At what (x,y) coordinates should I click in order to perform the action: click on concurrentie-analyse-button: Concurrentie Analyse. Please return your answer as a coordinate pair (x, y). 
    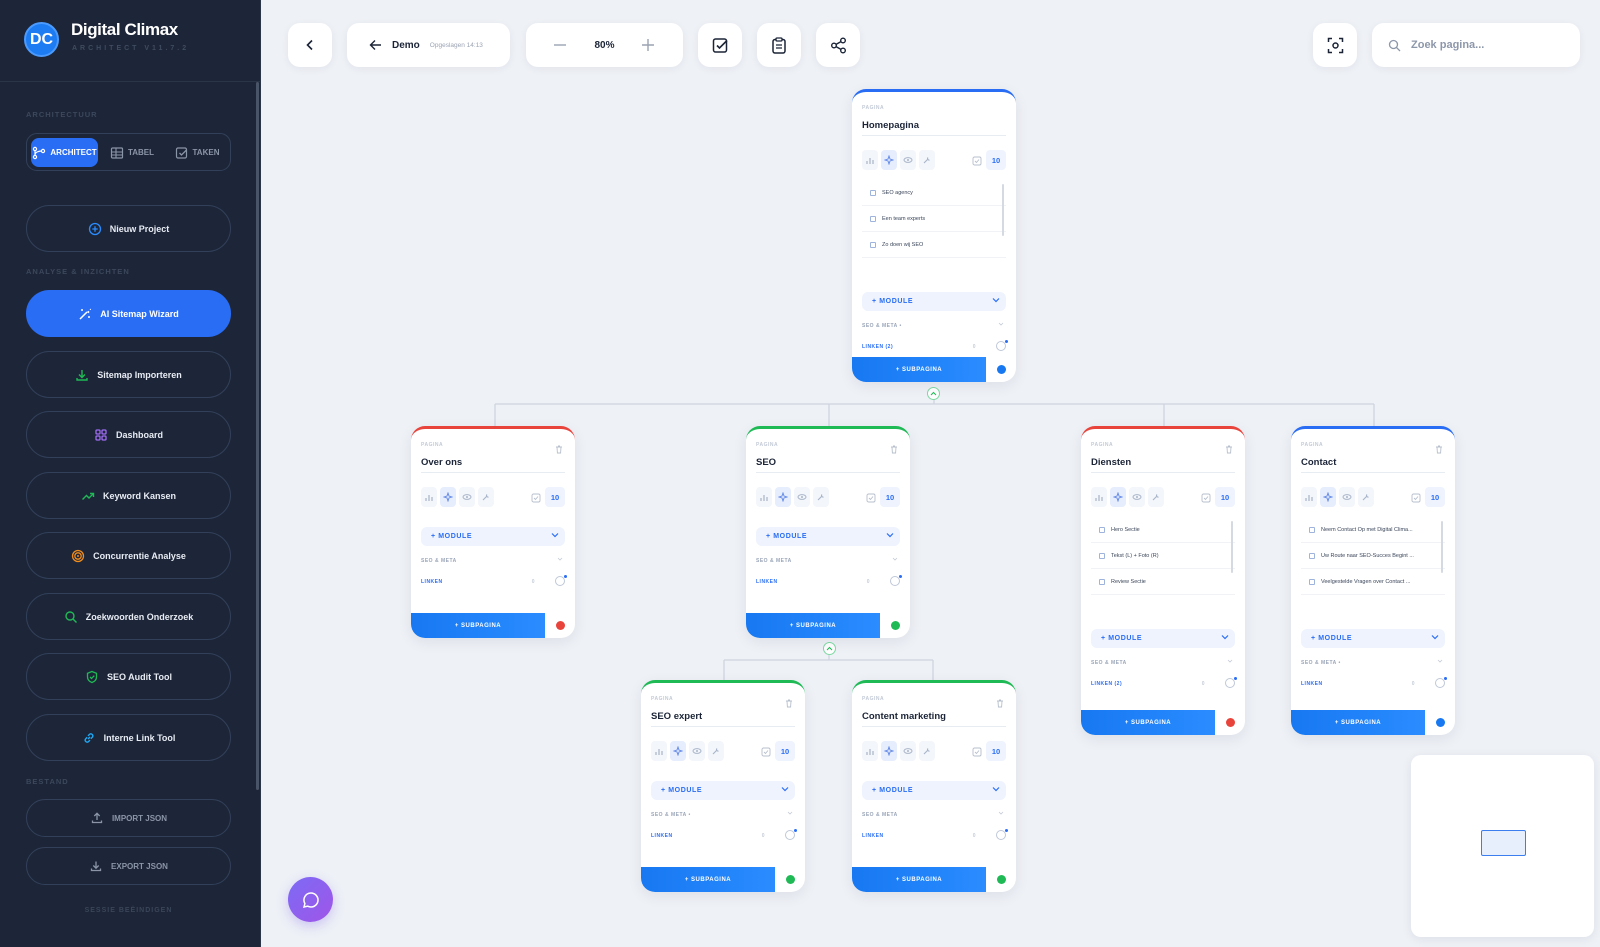
    Looking at the image, I should click on (128, 555).